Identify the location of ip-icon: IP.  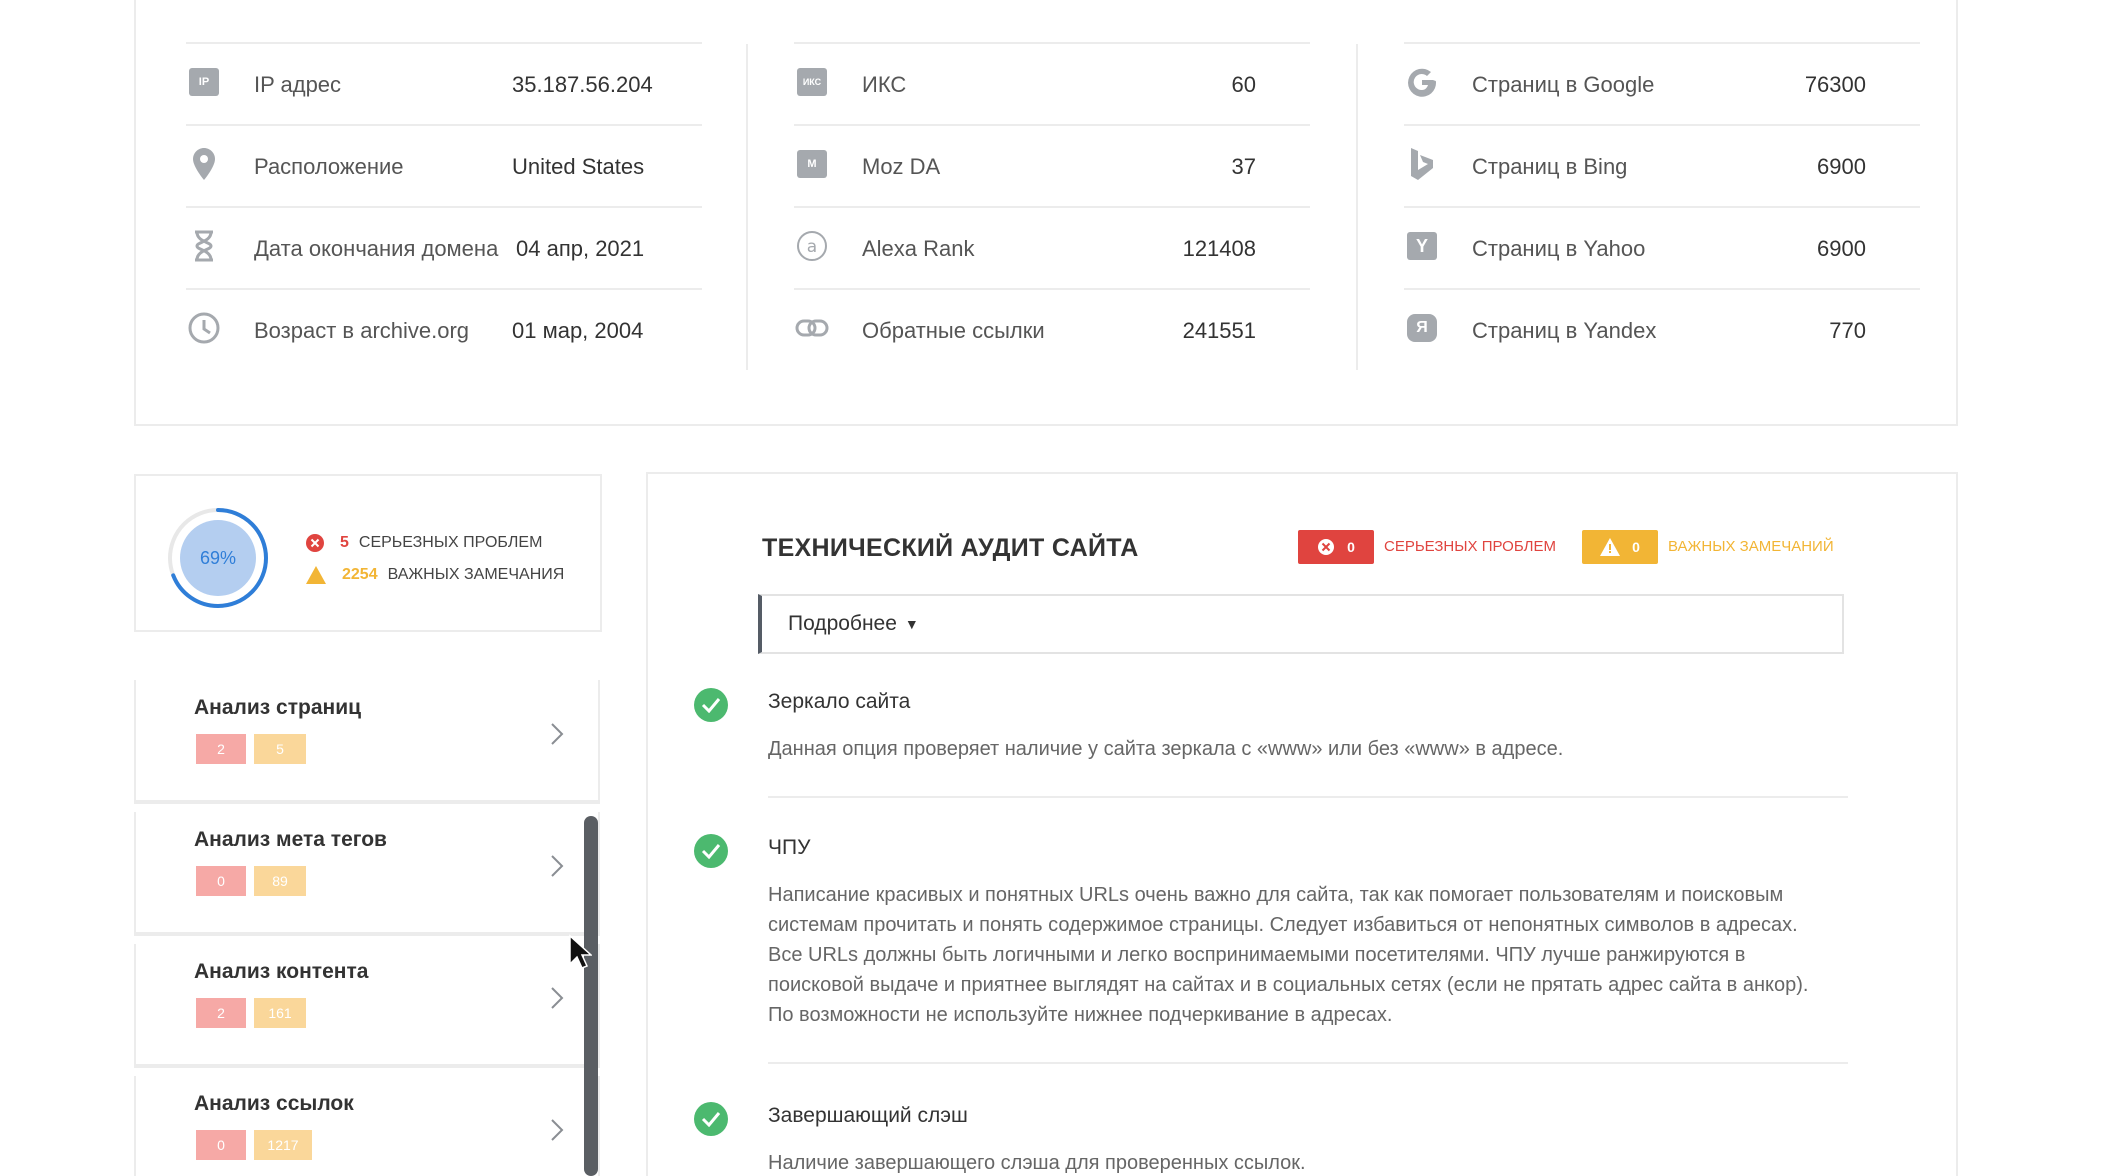
(204, 82).